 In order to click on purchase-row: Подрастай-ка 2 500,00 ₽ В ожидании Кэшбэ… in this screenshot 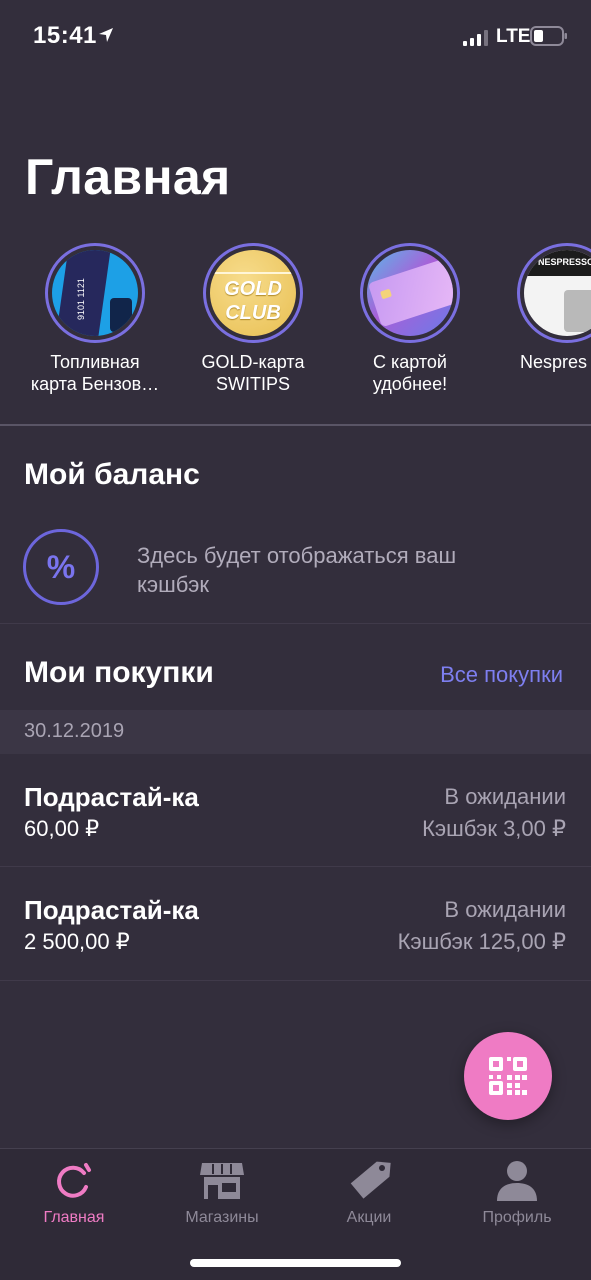, I will do `click(295, 923)`.